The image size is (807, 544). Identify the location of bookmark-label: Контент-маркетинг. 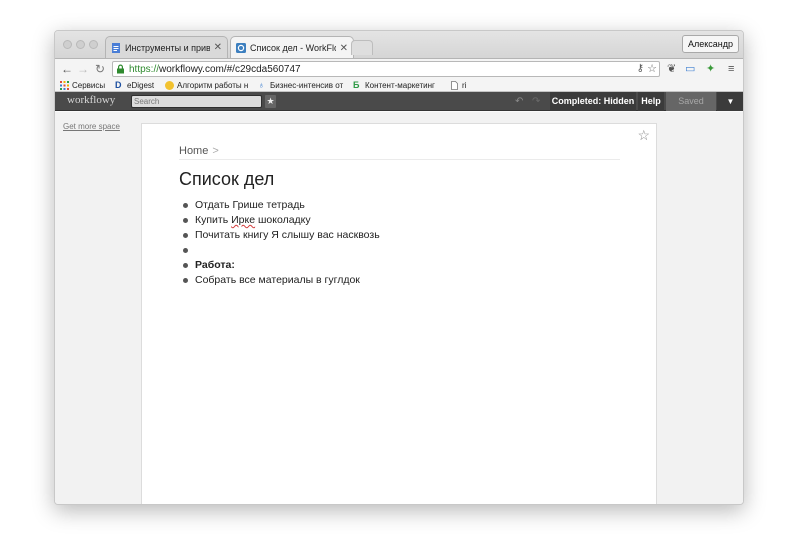
(400, 85).